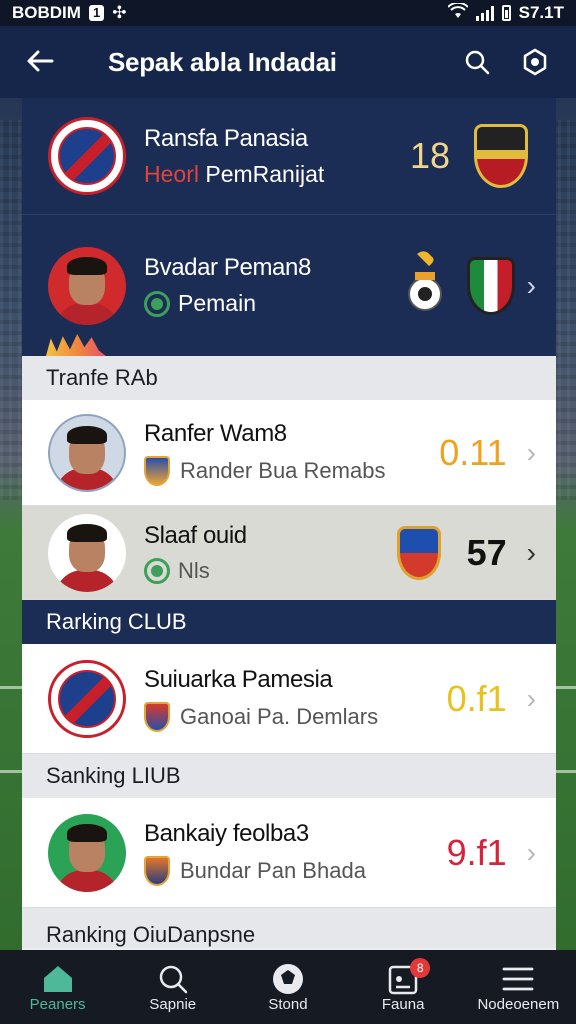 This screenshot has height=1024, width=576. Describe the element at coordinates (518, 1004) in the screenshot. I see `nav-label: Nodeoenem` at that location.